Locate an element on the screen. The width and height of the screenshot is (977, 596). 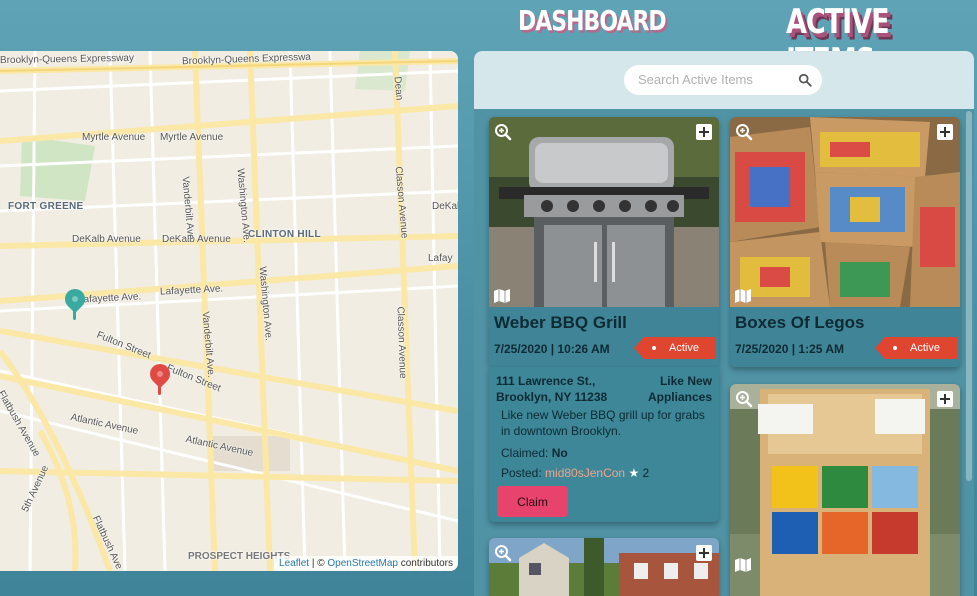
item-title: Weber BBQ Grill is located at coordinates (560, 323).